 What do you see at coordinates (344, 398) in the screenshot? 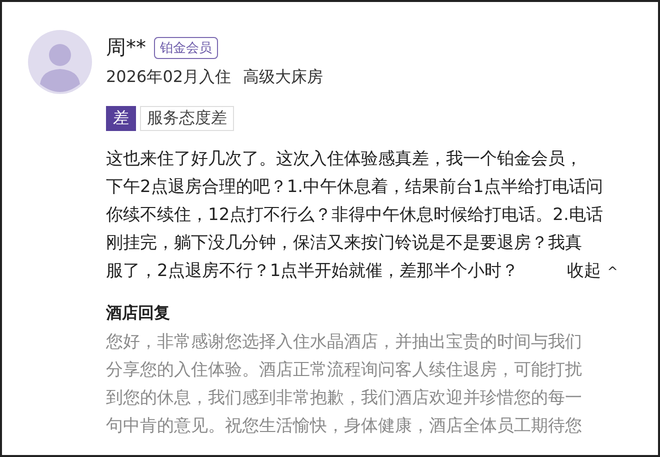
I see `reply-text-line: 到您的休息，我们感到非常抱歉，我们酒店欢迎并珍惜您的每一` at bounding box center [344, 398].